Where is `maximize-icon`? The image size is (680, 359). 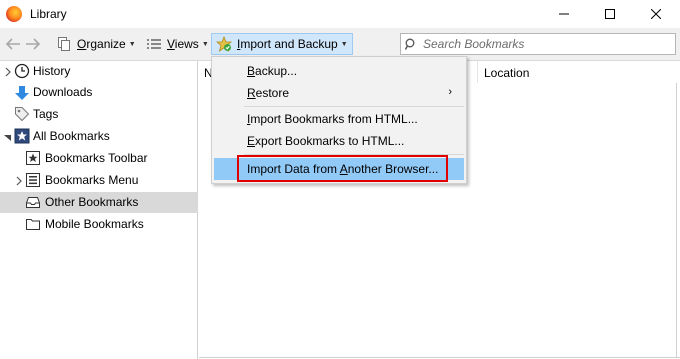 maximize-icon is located at coordinates (610, 14).